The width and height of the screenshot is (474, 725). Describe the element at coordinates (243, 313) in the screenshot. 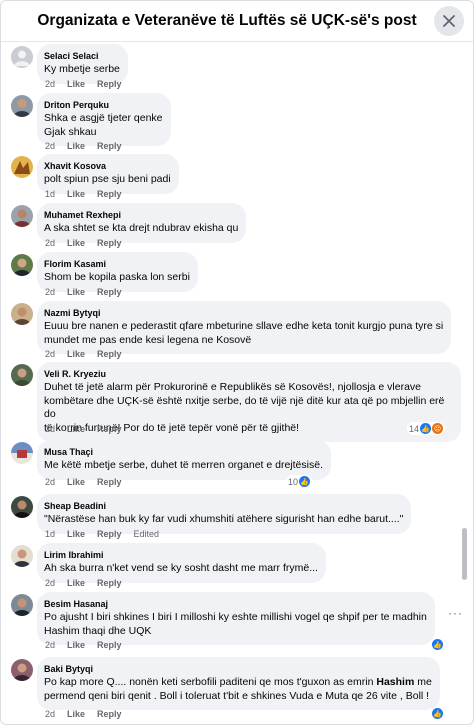

I see `comment-author: Nazmi Bytyqi` at that location.